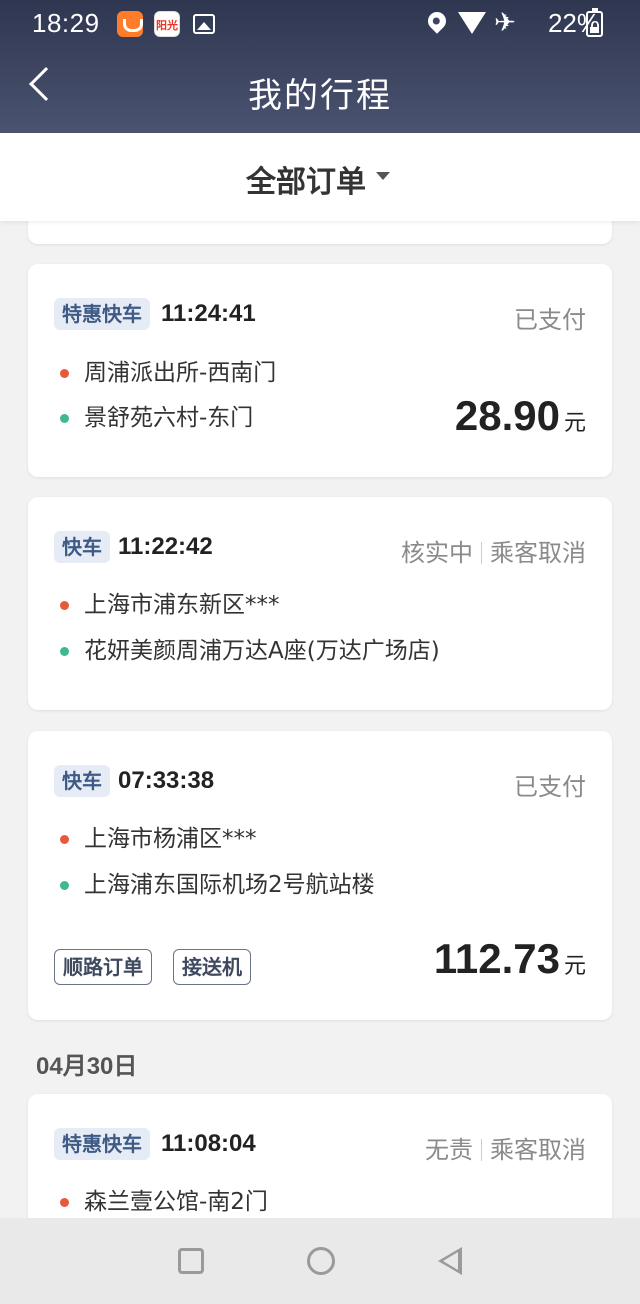 The height and width of the screenshot is (1304, 640). I want to click on liability-status: 无责, so click(449, 1150).